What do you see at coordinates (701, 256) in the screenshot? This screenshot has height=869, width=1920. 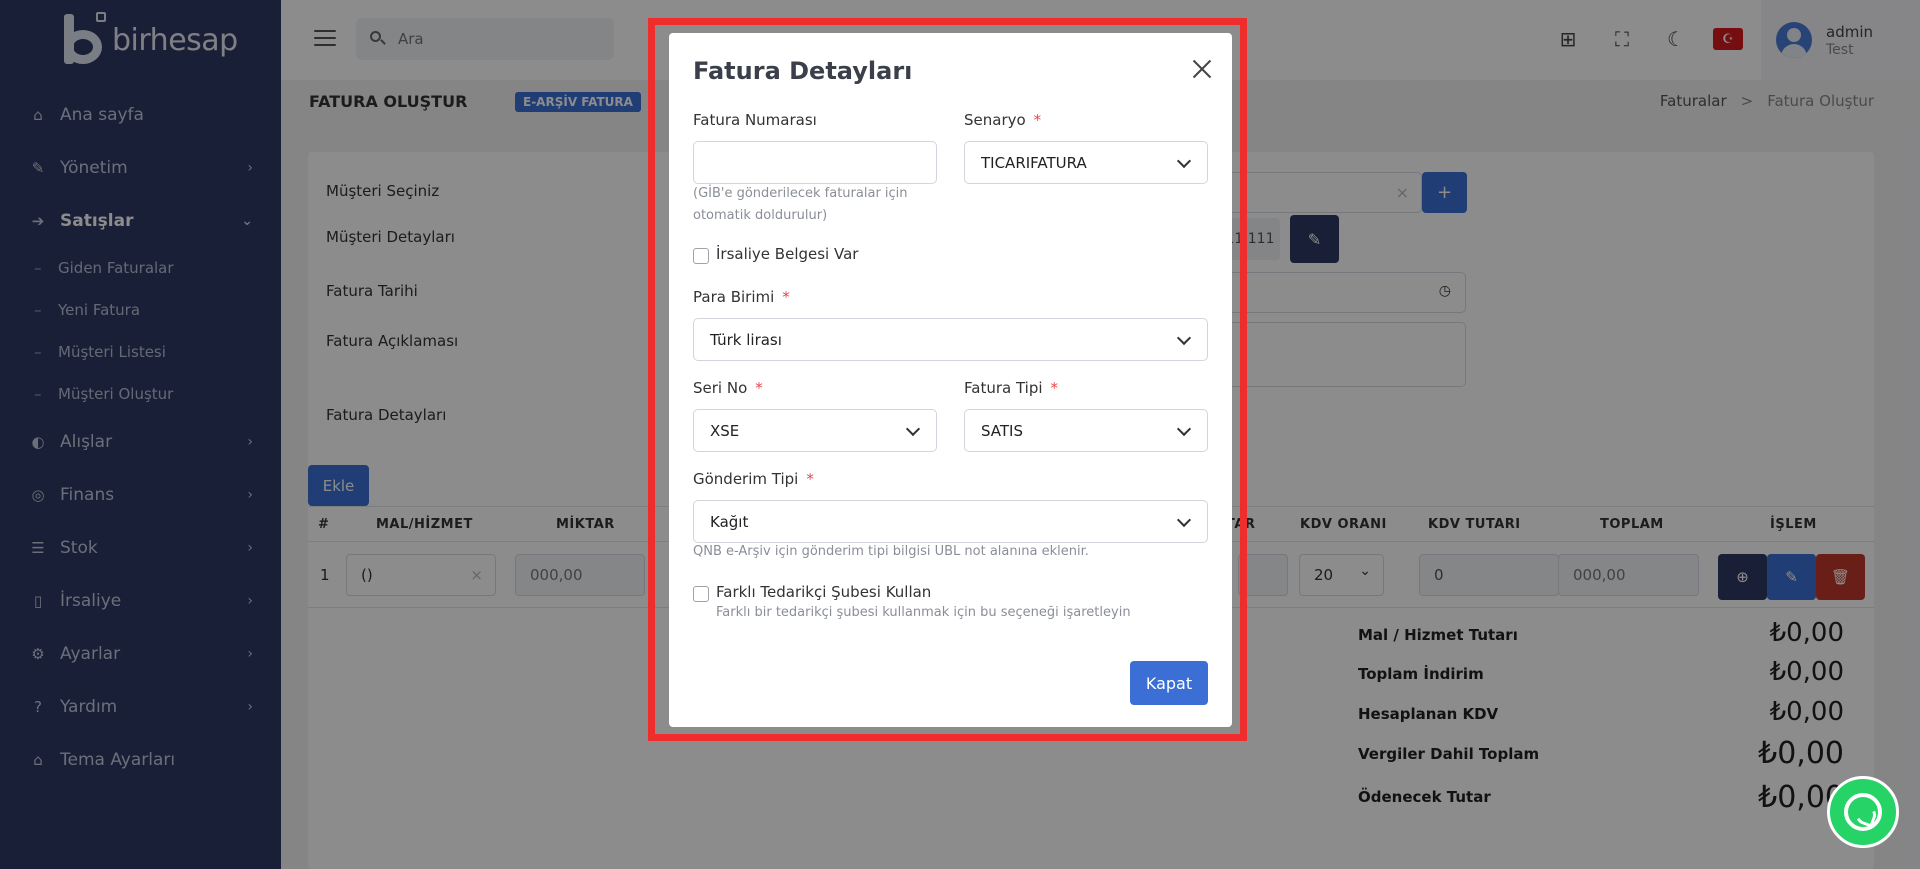 I see `irsaliye-checkbox` at bounding box center [701, 256].